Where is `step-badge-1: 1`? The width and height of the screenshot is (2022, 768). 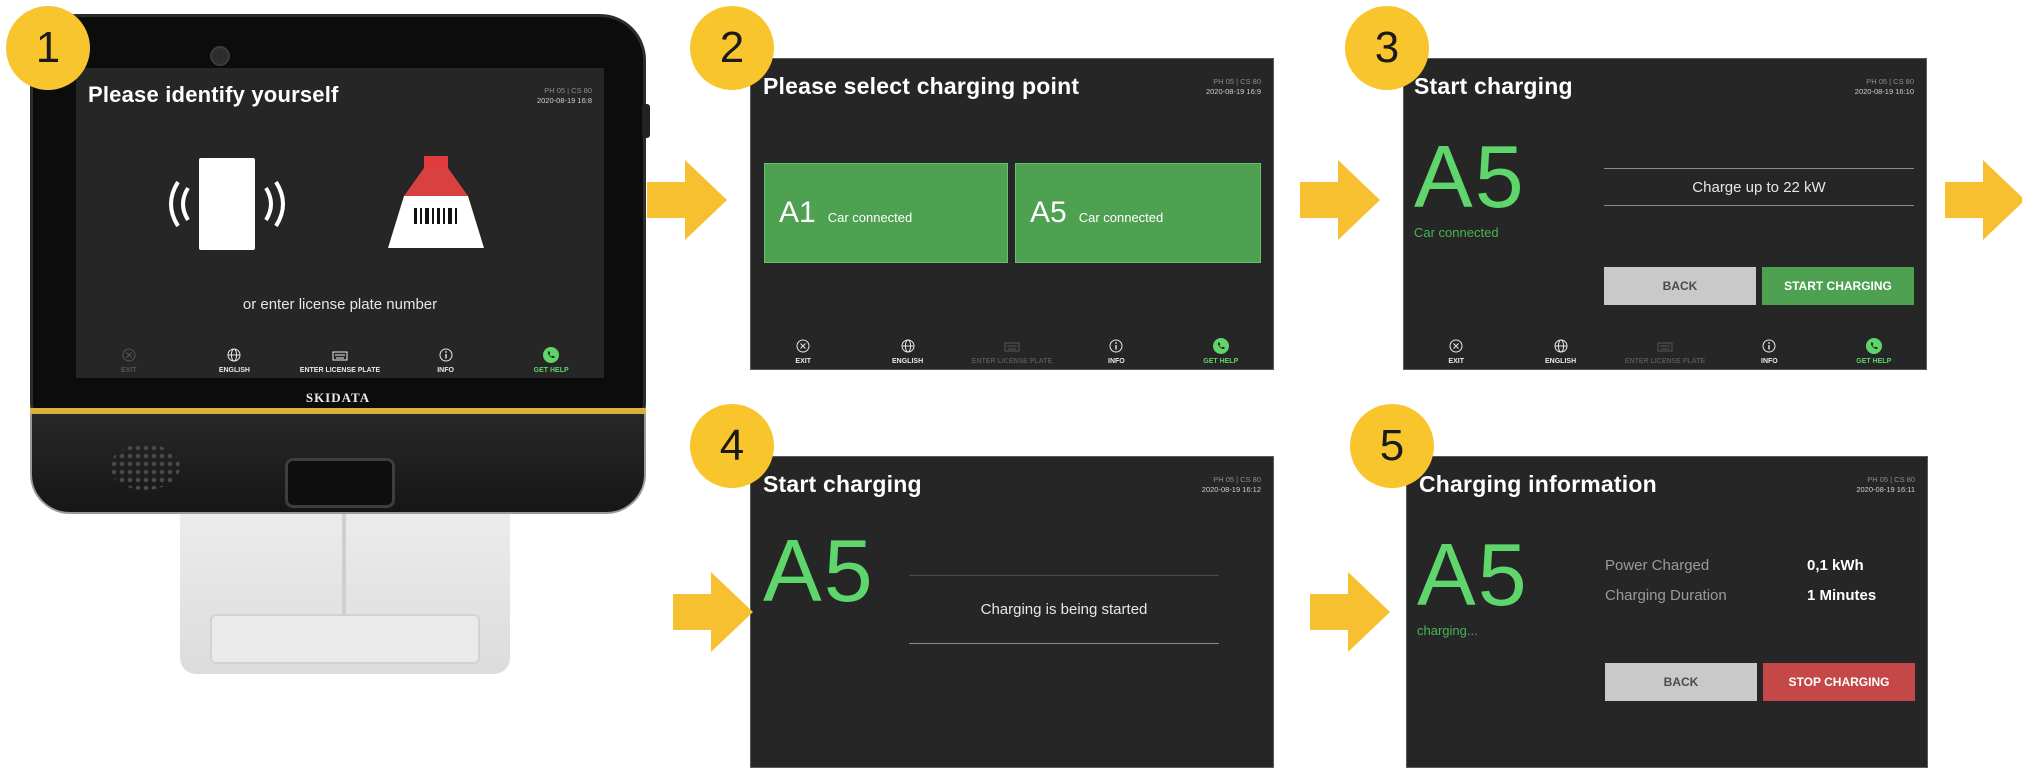 step-badge-1: 1 is located at coordinates (48, 48).